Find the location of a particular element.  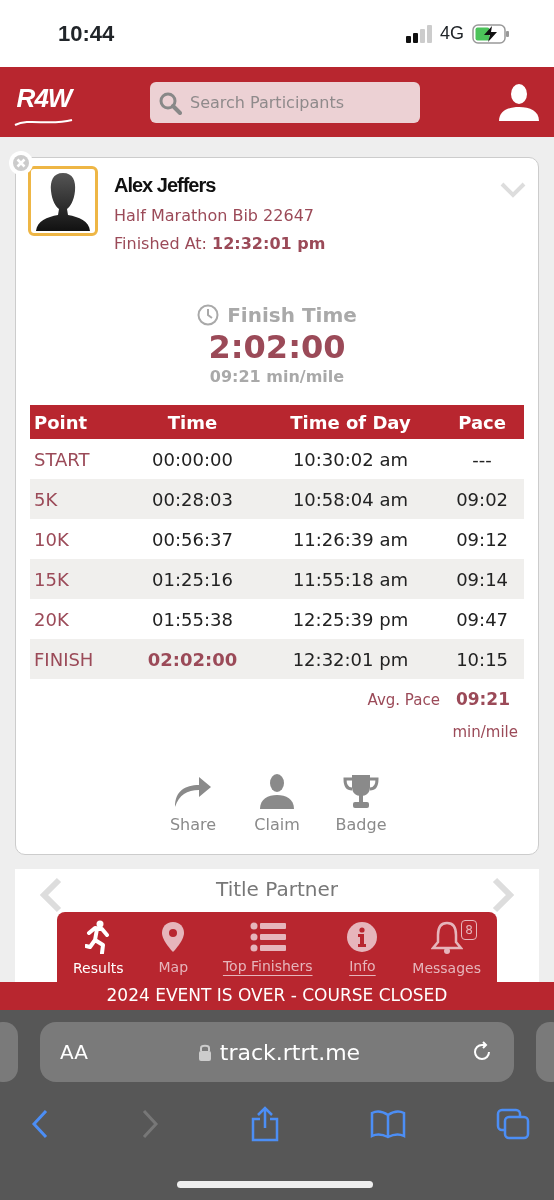

url-text: track.rtrt.me is located at coordinates (290, 1052).